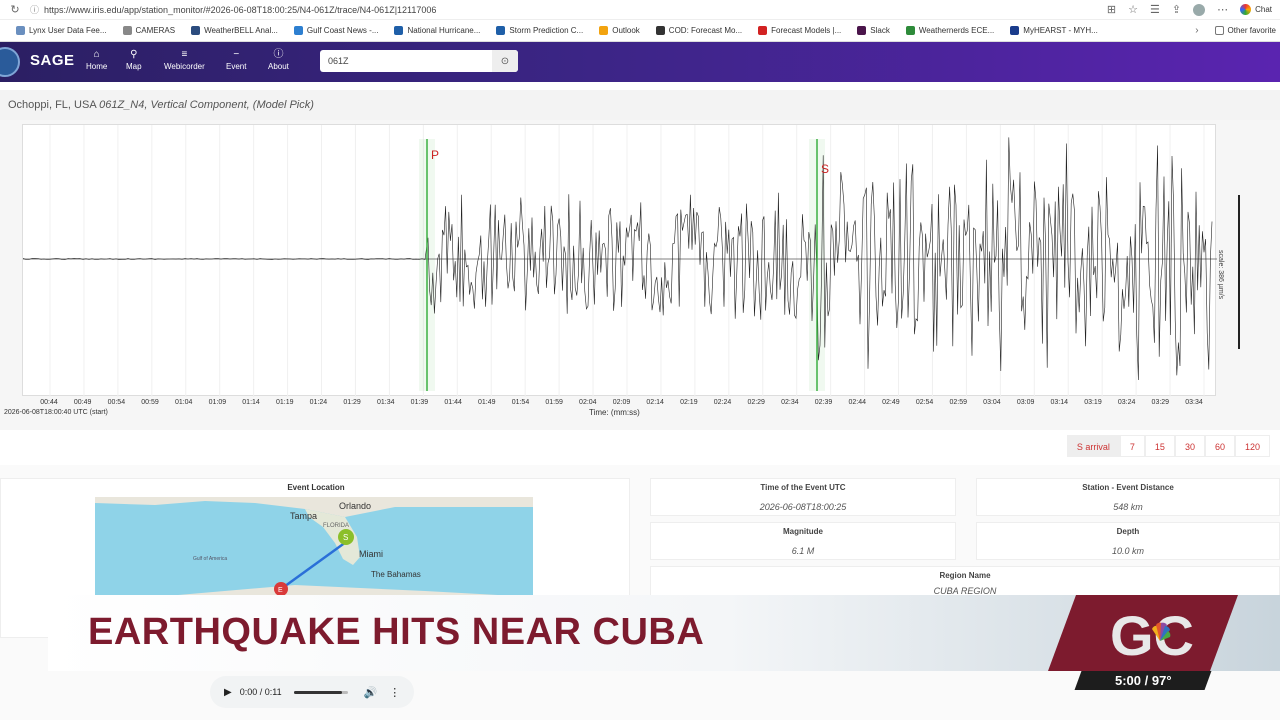 This screenshot has height=720, width=1280. Describe the element at coordinates (1111, 9) in the screenshot. I see `extensions-icon: ⊞` at that location.